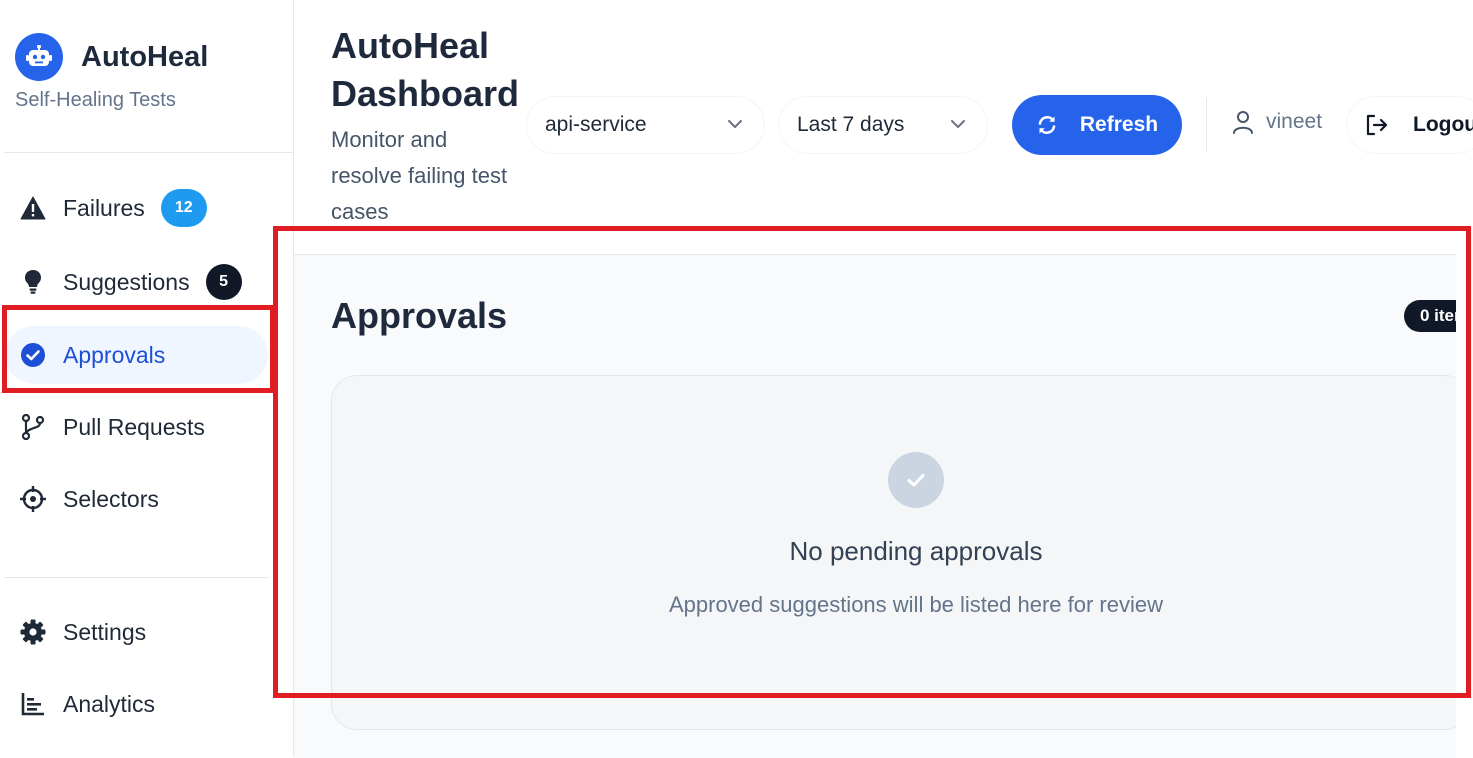 The height and width of the screenshot is (758, 1473). I want to click on user-menu: vineet, so click(1277, 122).